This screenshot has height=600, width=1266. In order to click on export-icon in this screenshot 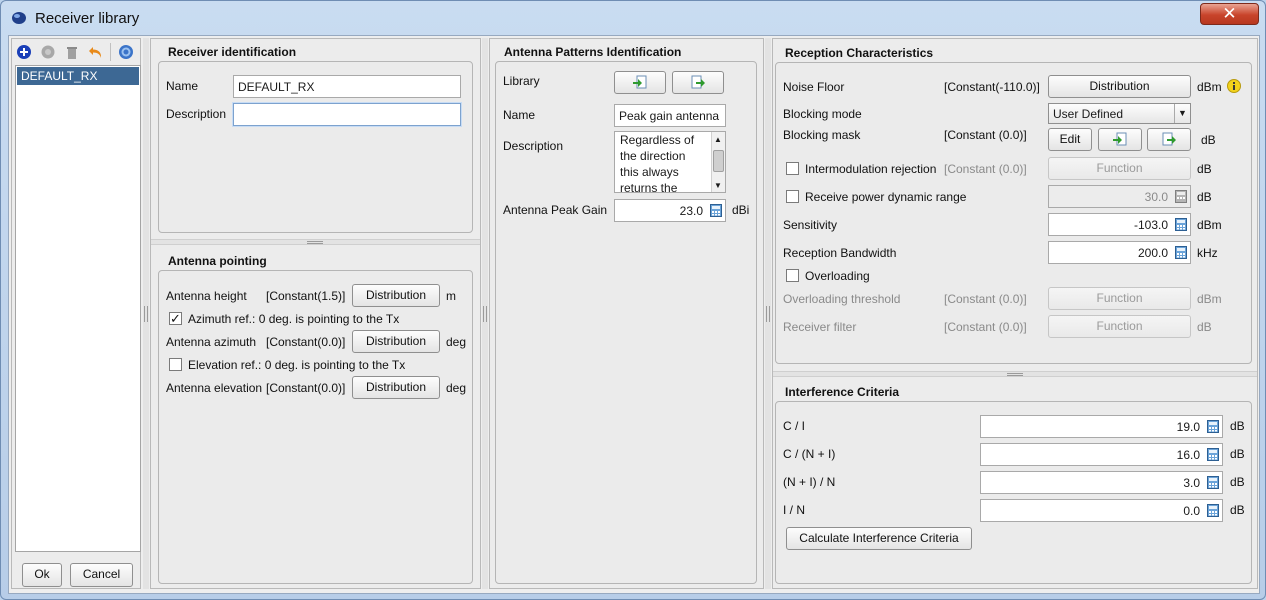, I will do `click(1169, 139)`.